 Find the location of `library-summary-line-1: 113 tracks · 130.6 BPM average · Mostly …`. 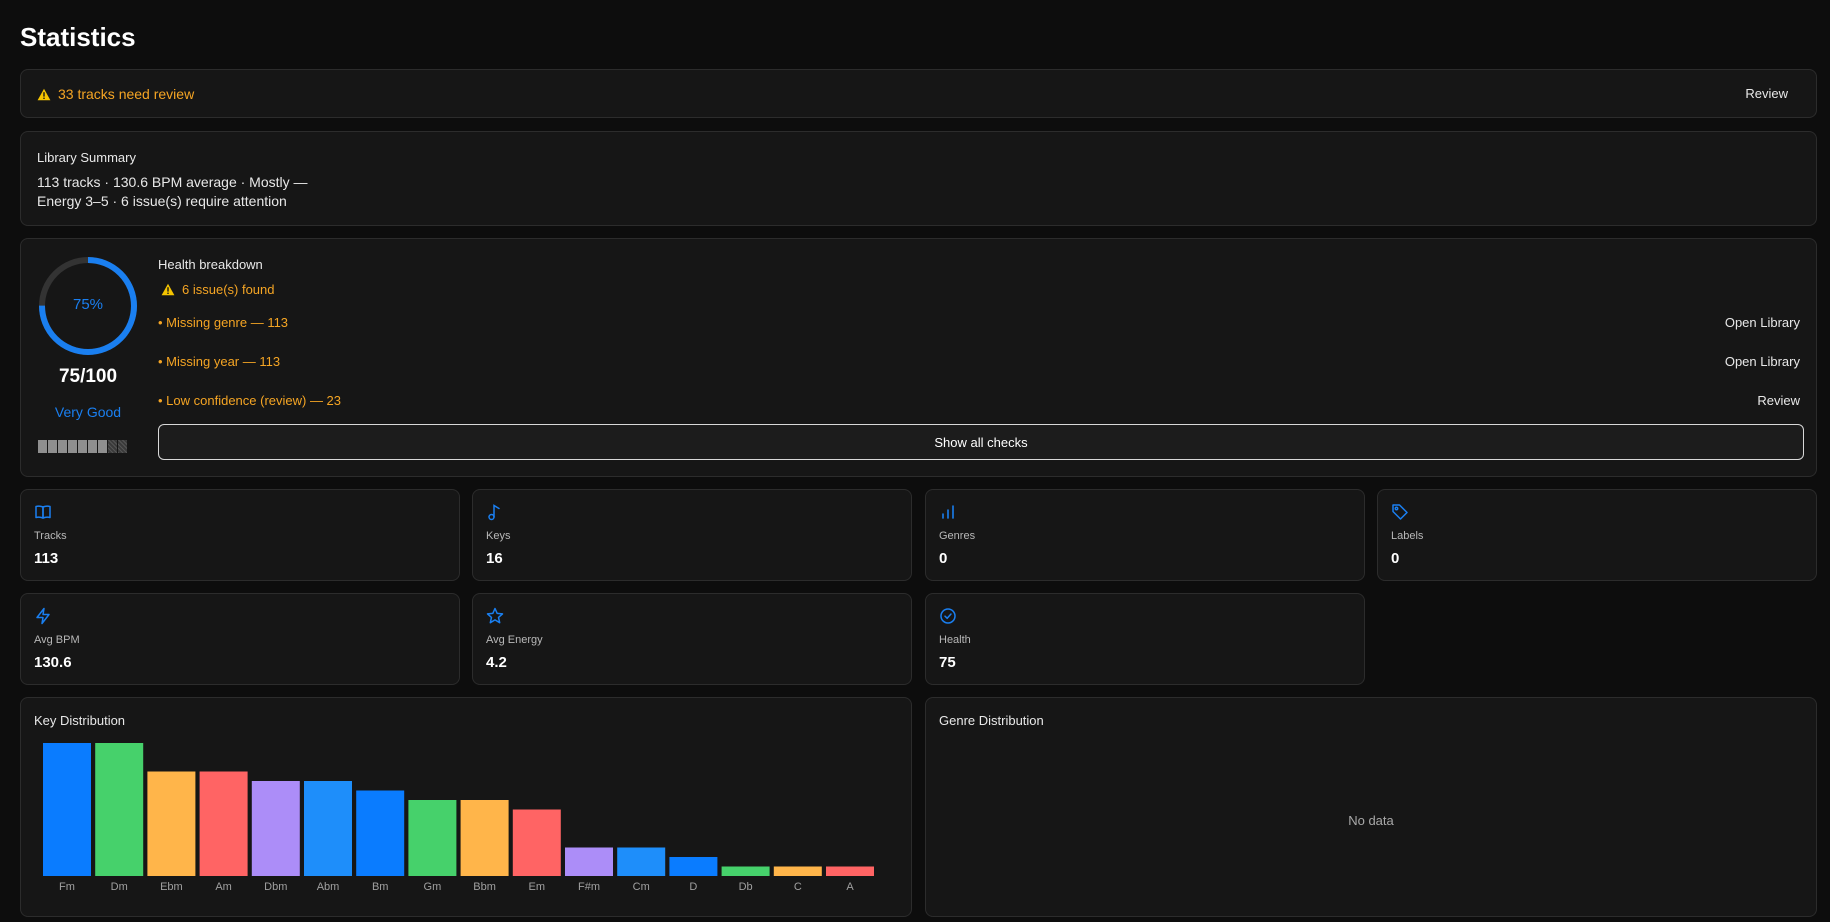

library-summary-line-1: 113 tracks · 130.6 BPM average · Mostly … is located at coordinates (172, 182).